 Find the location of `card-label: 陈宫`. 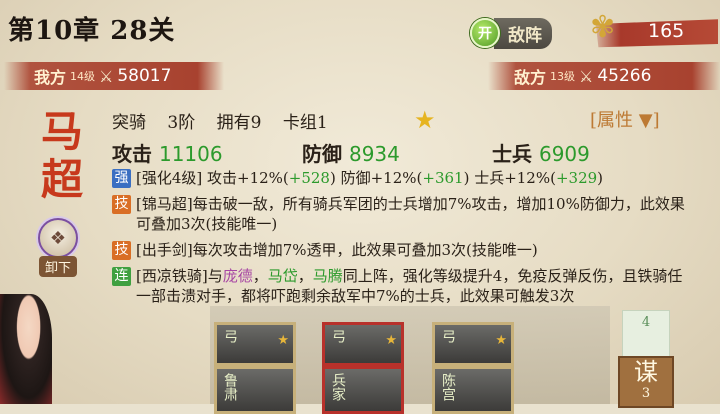

card-label: 陈宫 is located at coordinates (448, 387).